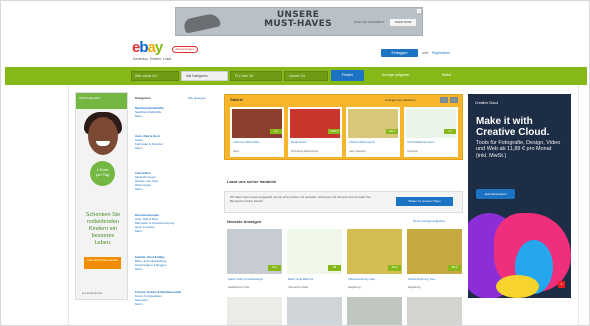 This screenshot has width=590, height=326. Describe the element at coordinates (305, 151) in the screenshot. I see `listing-city: Schönberg Mecklenburg` at that location.